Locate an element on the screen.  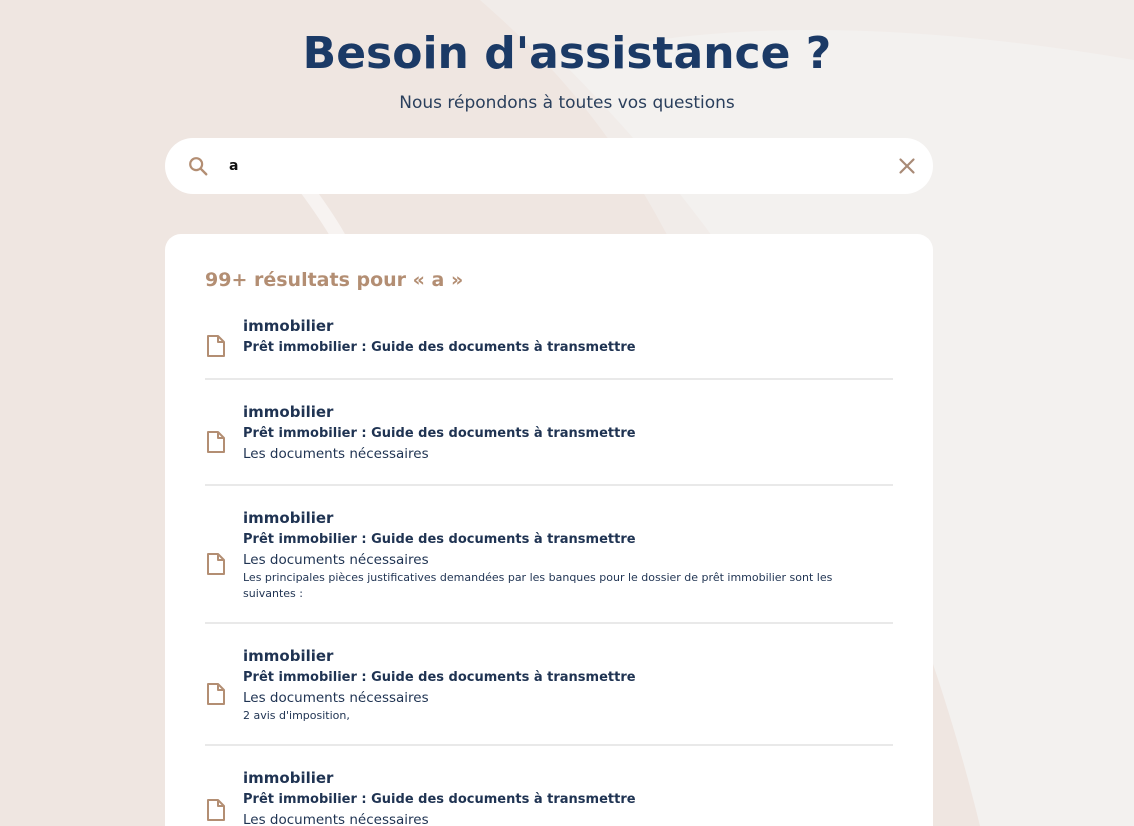
results-count: 99+ résultats pour « a » is located at coordinates (334, 280).